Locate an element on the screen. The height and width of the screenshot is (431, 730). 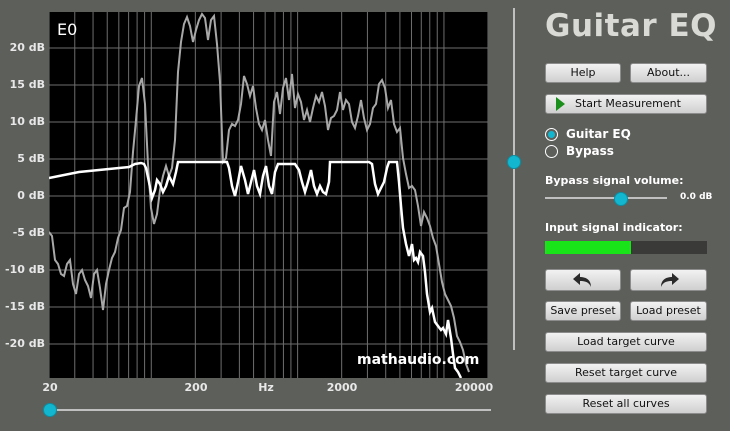
help-button: Help is located at coordinates (583, 73).